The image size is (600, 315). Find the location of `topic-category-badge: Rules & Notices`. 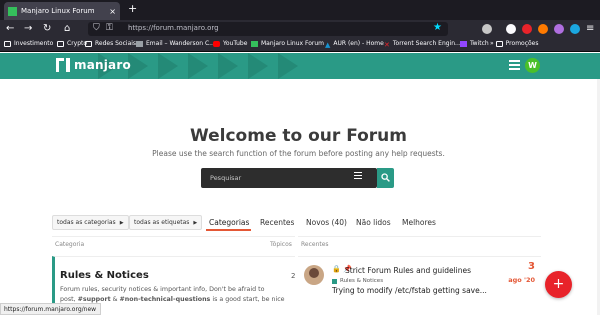

topic-category-badge: Rules & Notices is located at coordinates (357, 281).